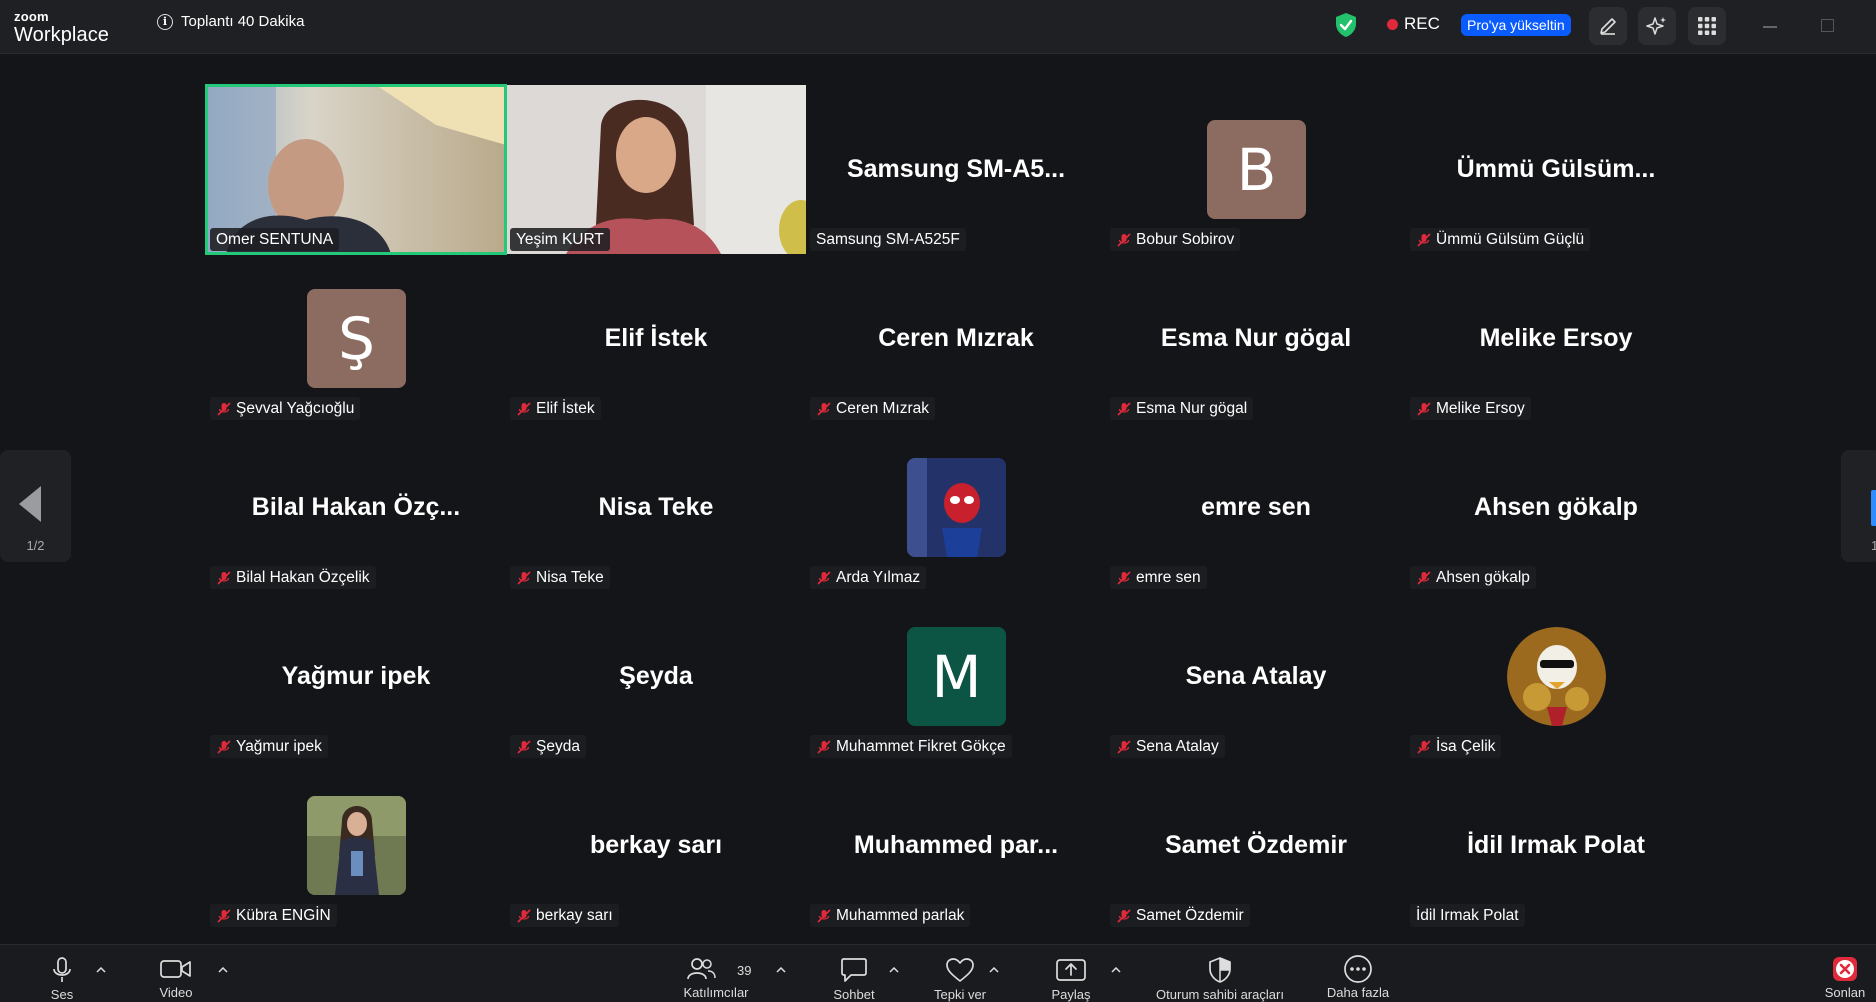 This screenshot has width=1876, height=1002. I want to click on participant-tile: Muhammed par... Muhammed parlak, so click(956, 845).